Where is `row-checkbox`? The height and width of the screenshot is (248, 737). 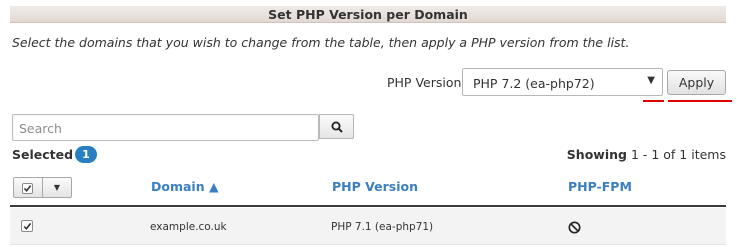 row-checkbox is located at coordinates (27, 226).